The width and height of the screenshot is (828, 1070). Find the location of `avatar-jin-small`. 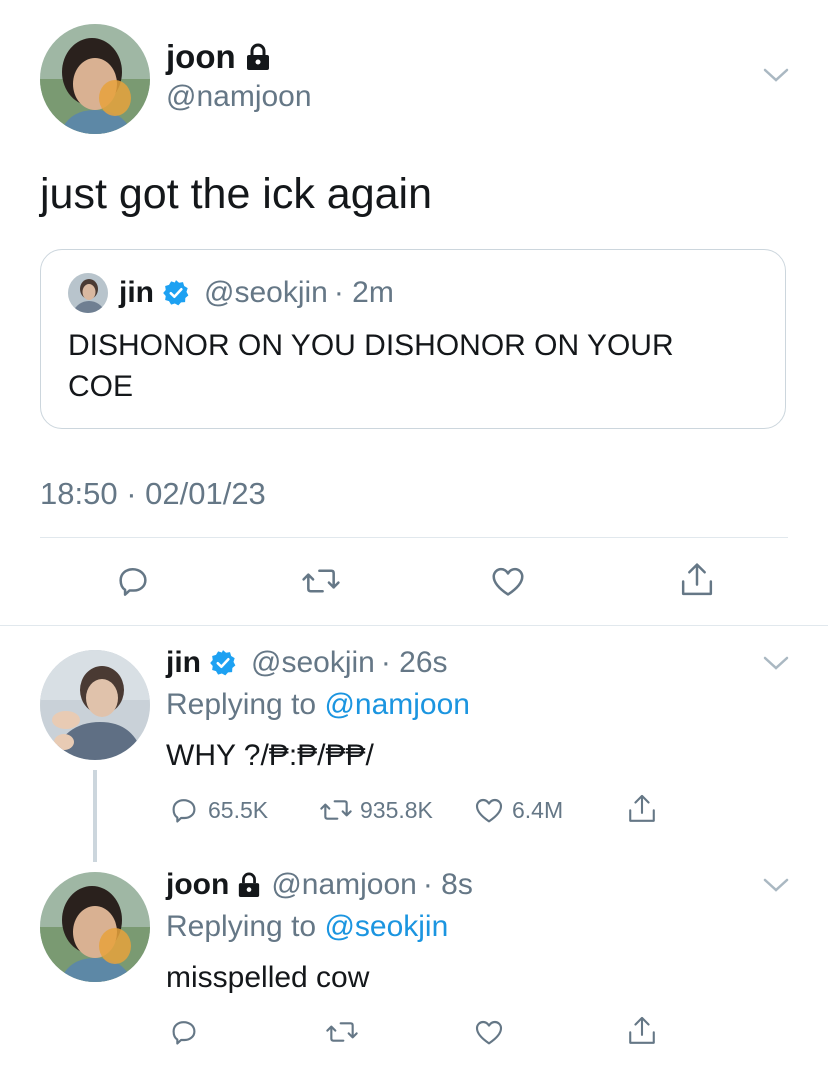

avatar-jin-small is located at coordinates (88, 293).